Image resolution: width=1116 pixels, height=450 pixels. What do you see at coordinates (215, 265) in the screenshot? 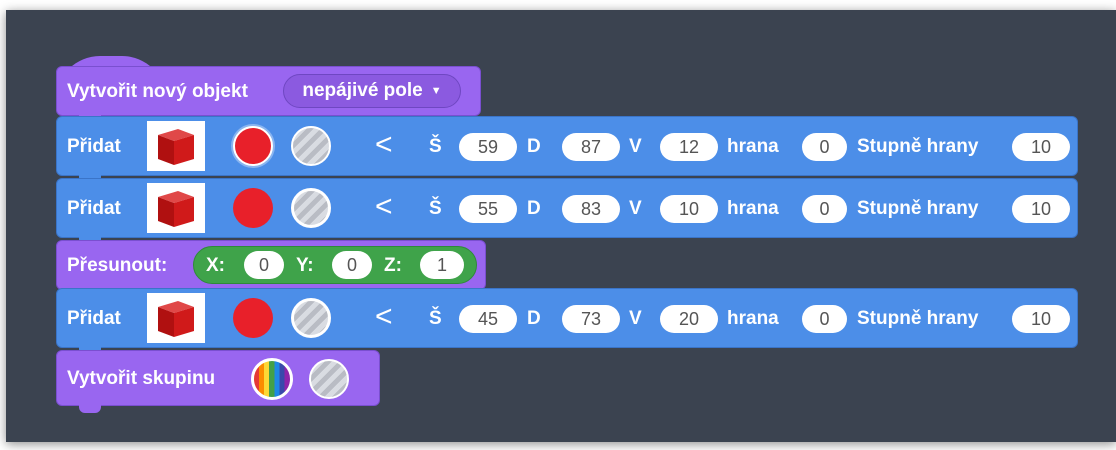
I see `x-label: X:` at bounding box center [215, 265].